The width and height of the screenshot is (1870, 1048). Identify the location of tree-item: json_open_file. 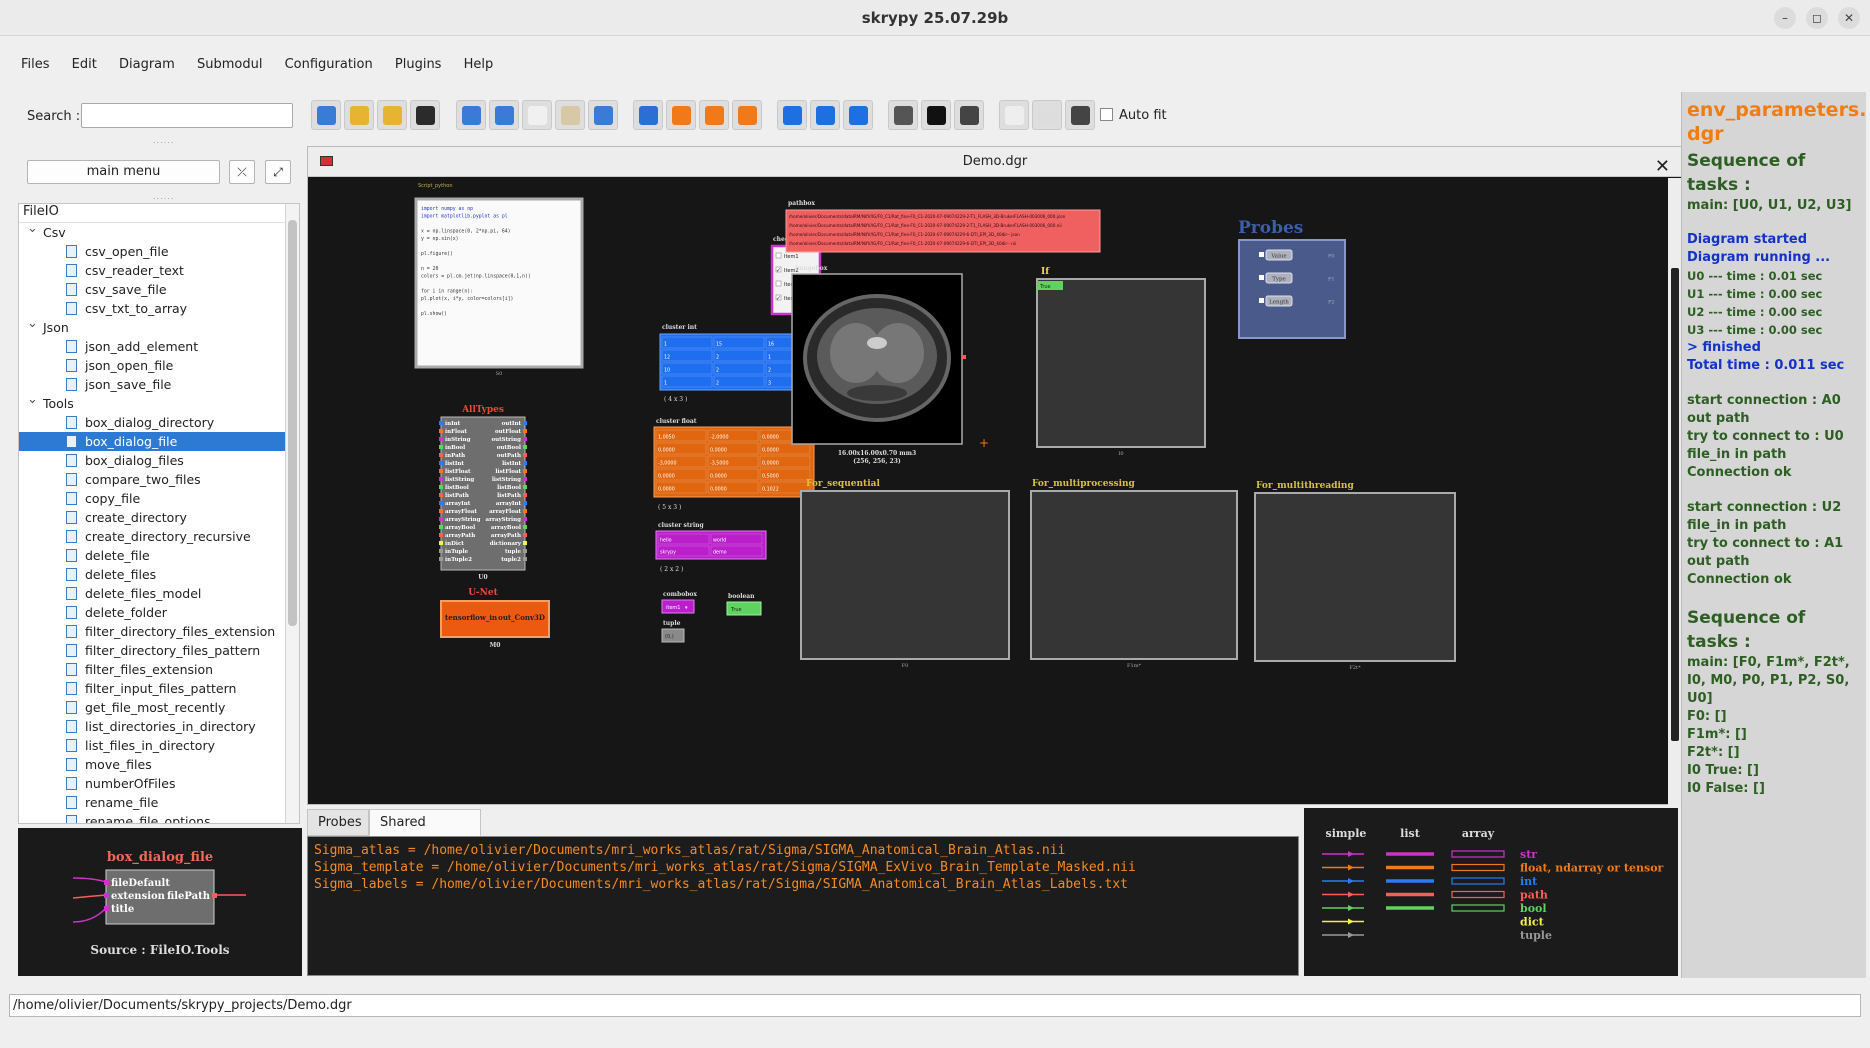
(159, 365).